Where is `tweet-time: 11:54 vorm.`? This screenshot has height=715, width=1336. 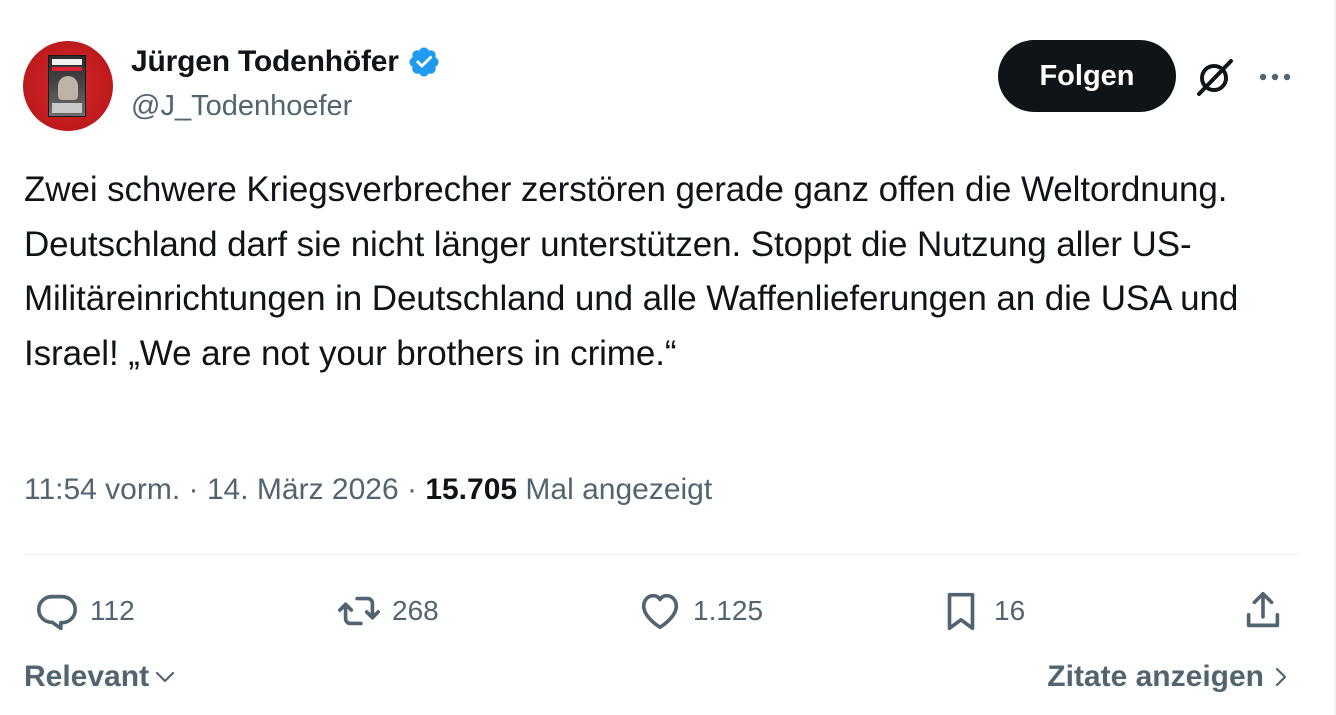
tweet-time: 11:54 vorm. is located at coordinates (102, 490).